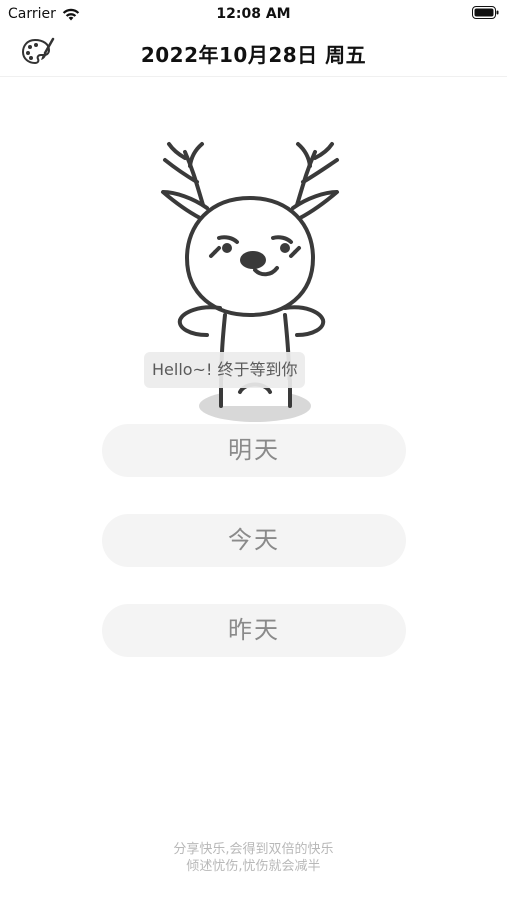 This screenshot has width=507, height=900. I want to click on footer-line-1: 分享快乐,会得到双倍的快乐, so click(253, 849).